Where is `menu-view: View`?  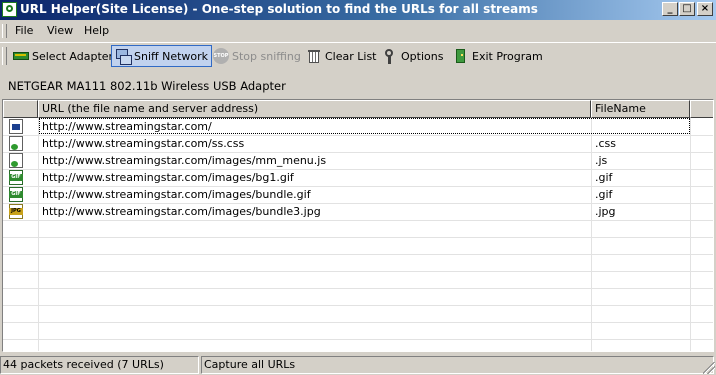 menu-view: View is located at coordinates (60, 30).